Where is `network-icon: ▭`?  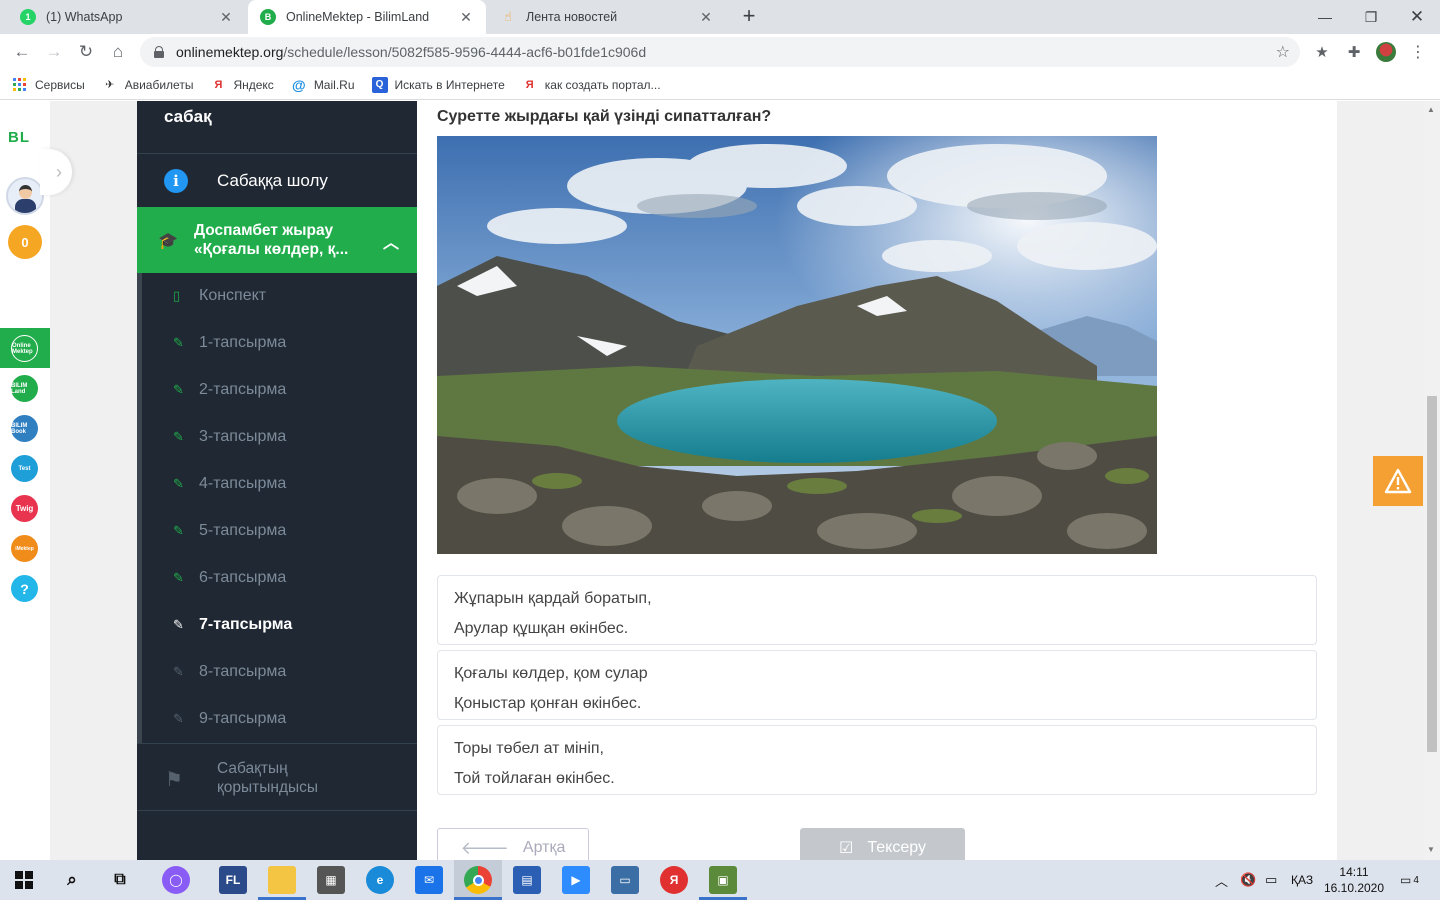
network-icon: ▭ is located at coordinates (1271, 880).